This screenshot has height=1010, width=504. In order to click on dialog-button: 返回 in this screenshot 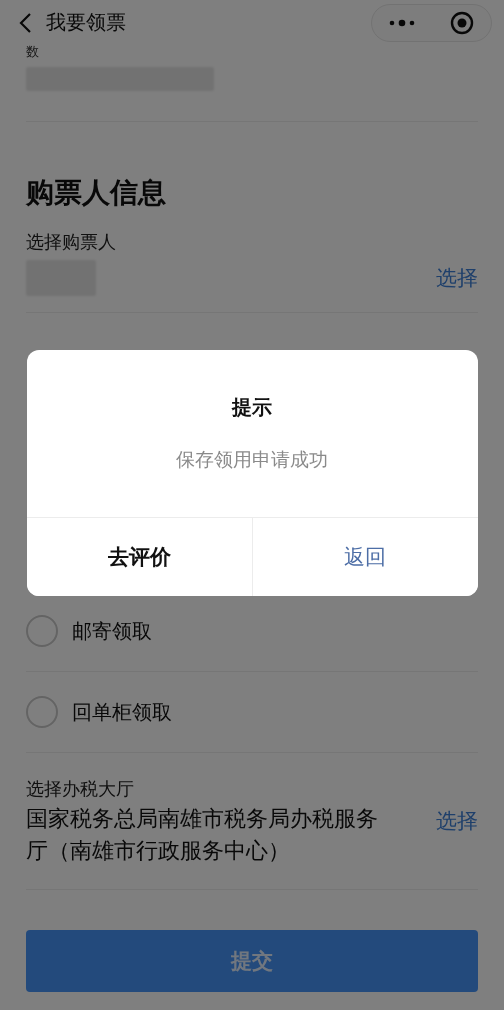, I will do `click(364, 557)`.